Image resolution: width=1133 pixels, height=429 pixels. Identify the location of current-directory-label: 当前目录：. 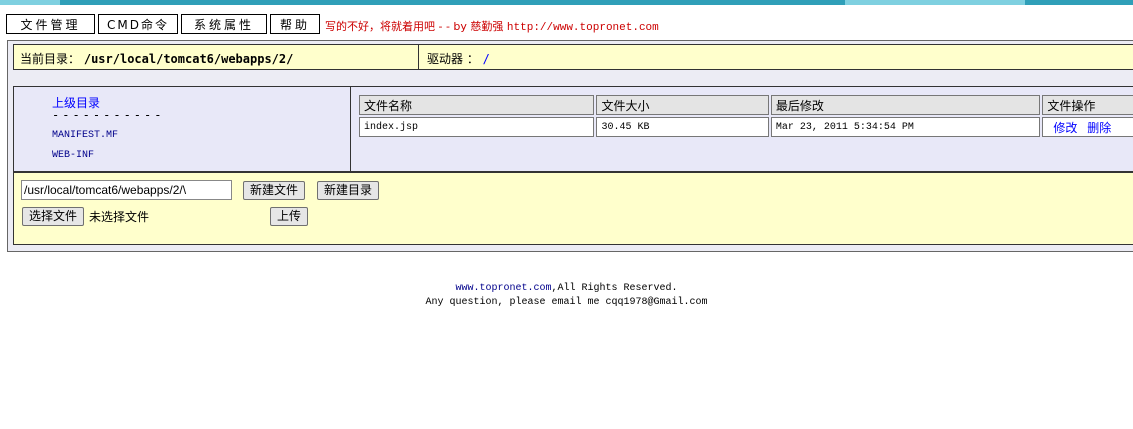
(50, 59).